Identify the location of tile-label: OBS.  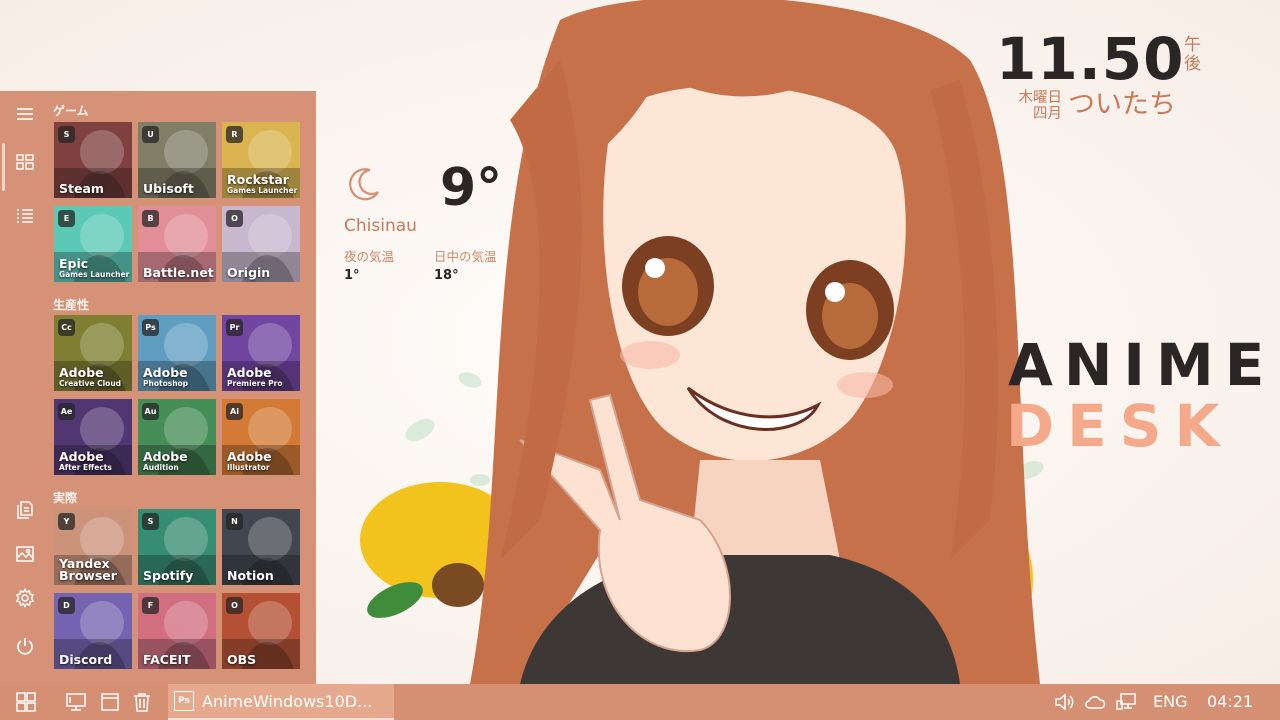
(262, 659).